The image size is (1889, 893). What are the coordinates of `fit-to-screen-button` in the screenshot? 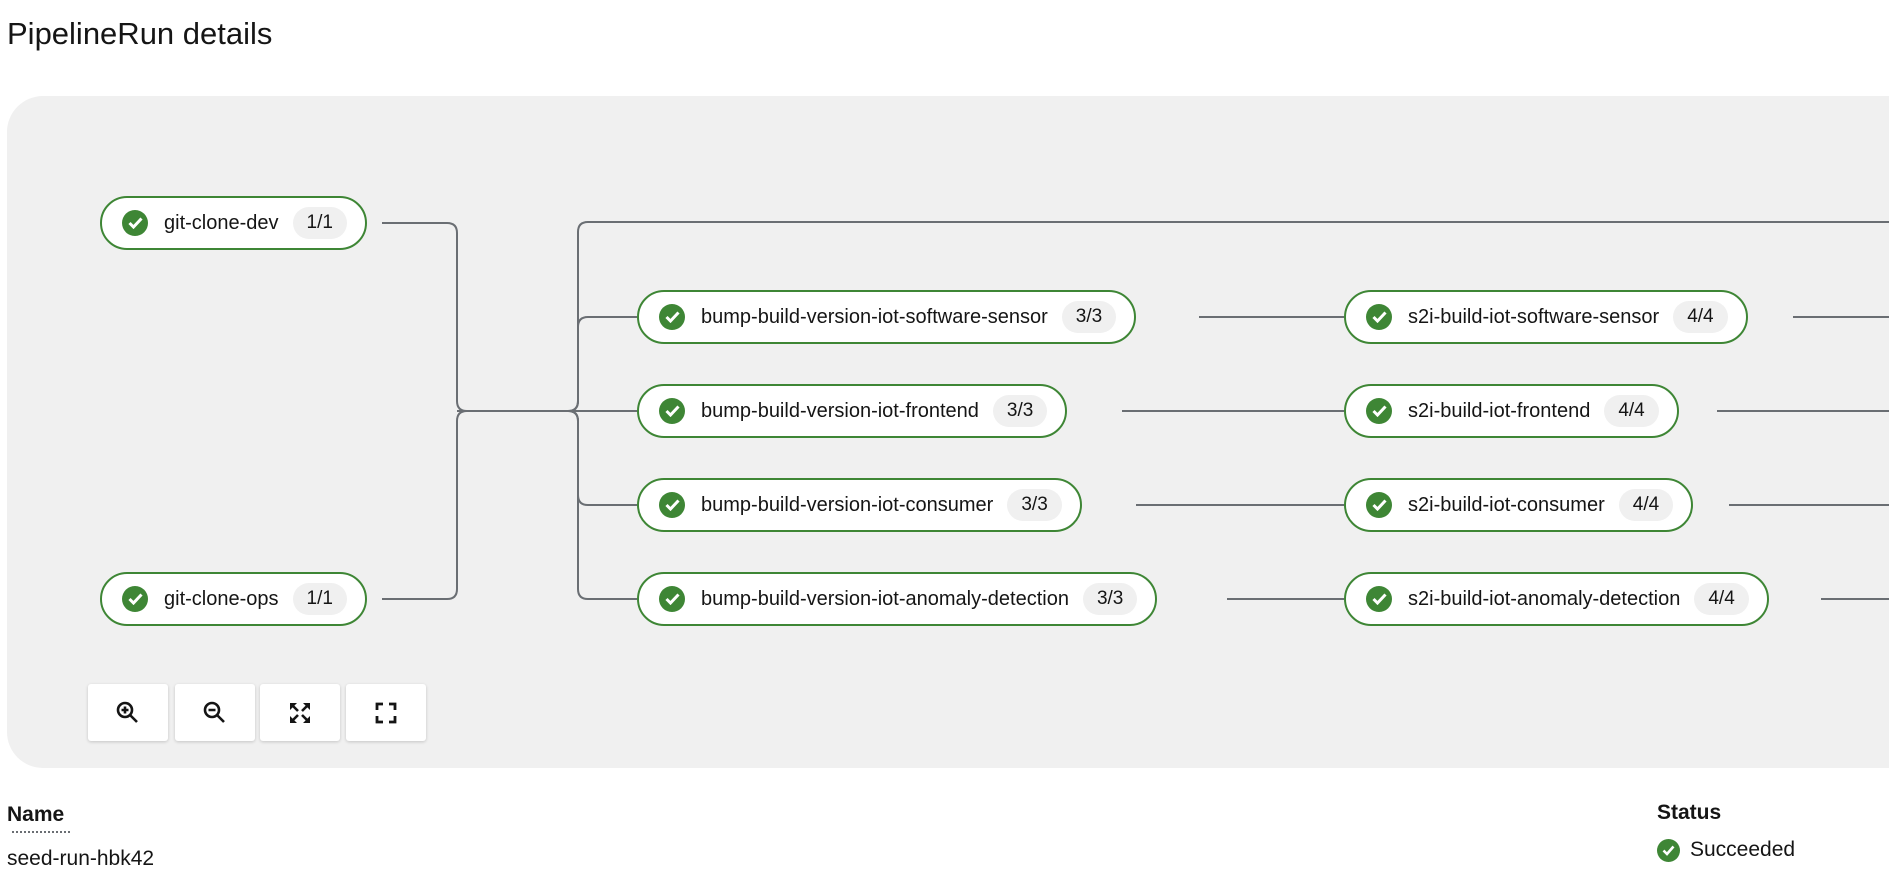 It's located at (300, 712).